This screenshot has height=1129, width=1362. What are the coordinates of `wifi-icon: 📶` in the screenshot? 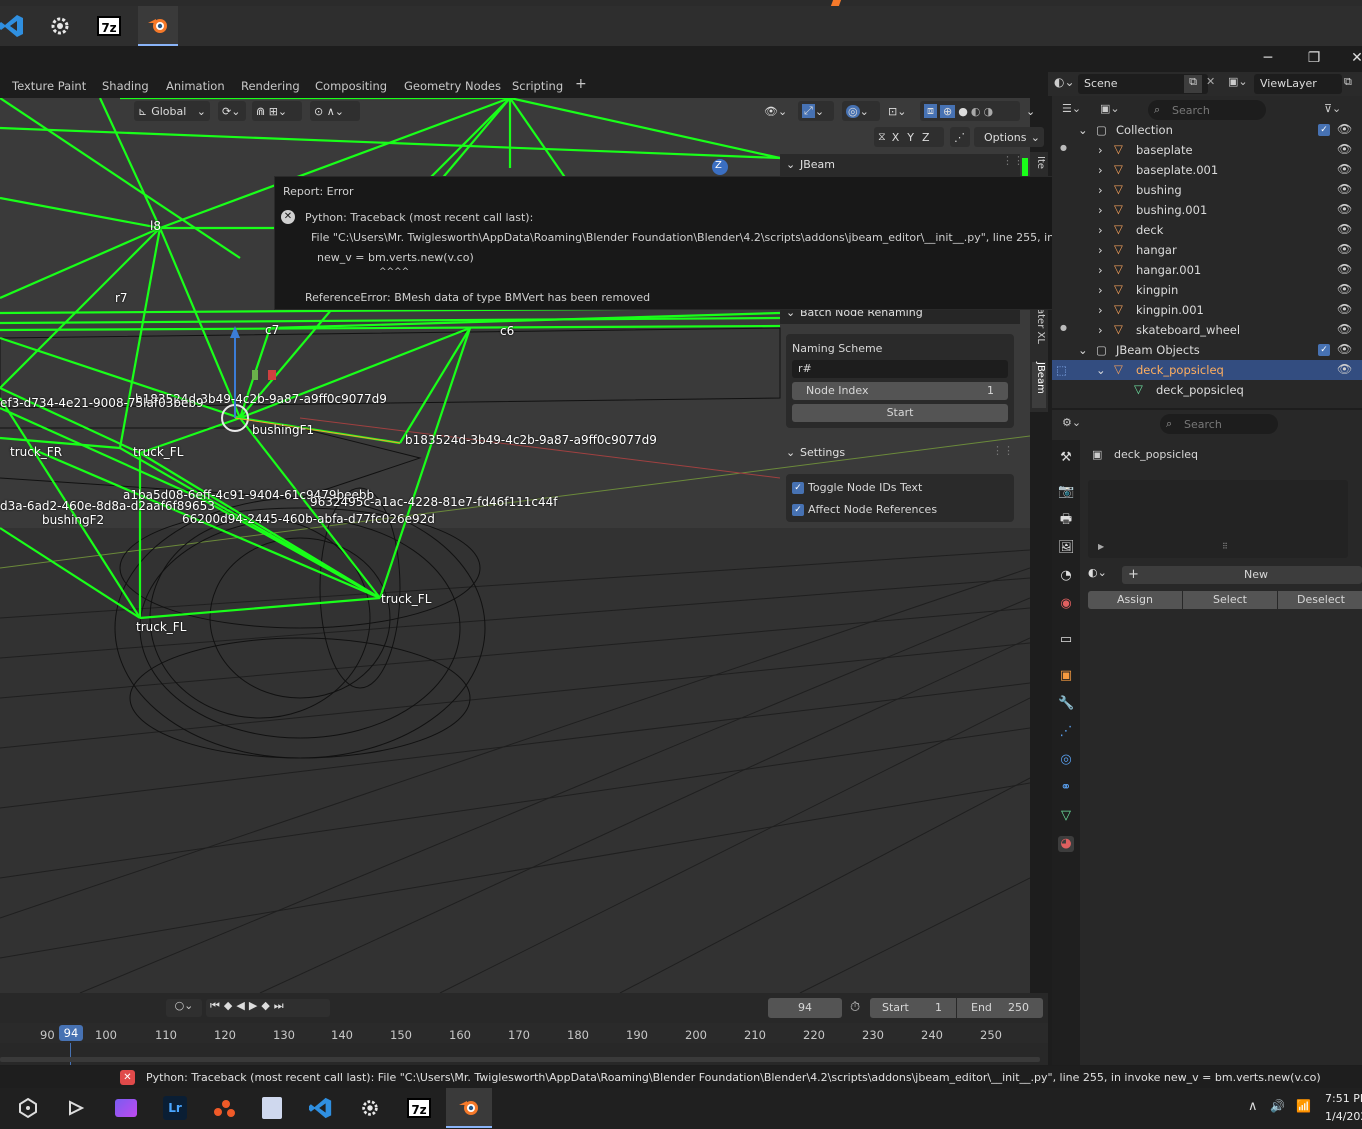 It's located at (1303, 1106).